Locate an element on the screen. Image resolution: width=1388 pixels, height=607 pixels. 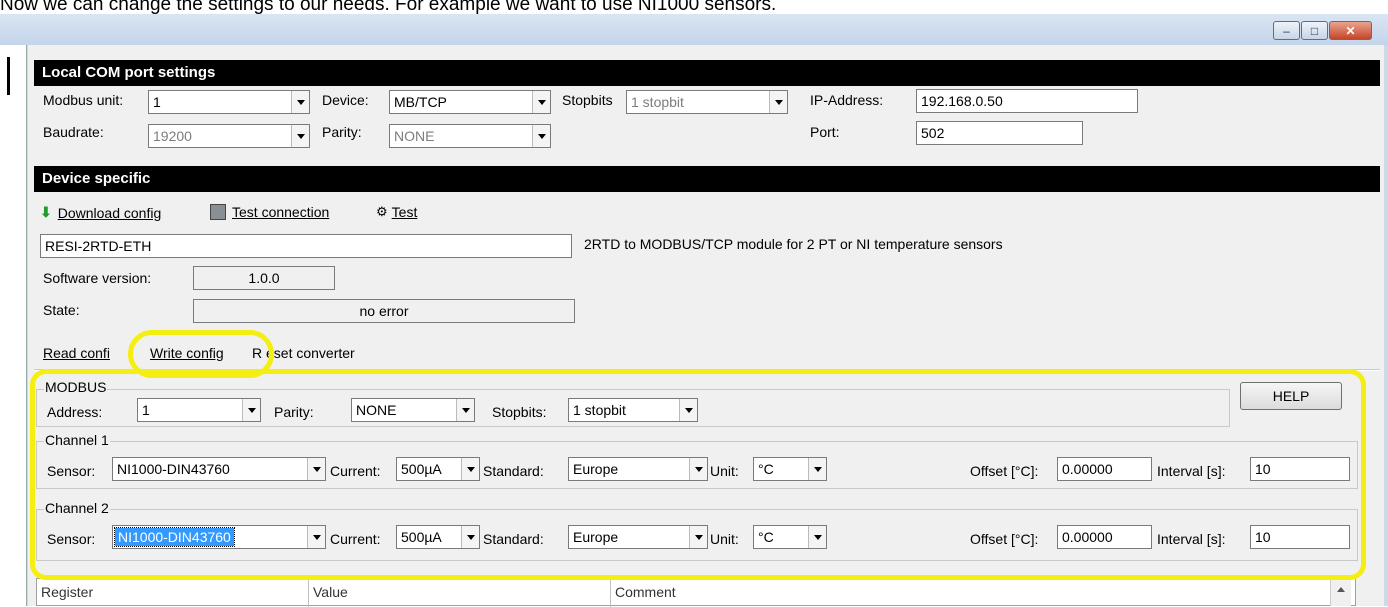
modbus-unit-select: 1 is located at coordinates (229, 102).